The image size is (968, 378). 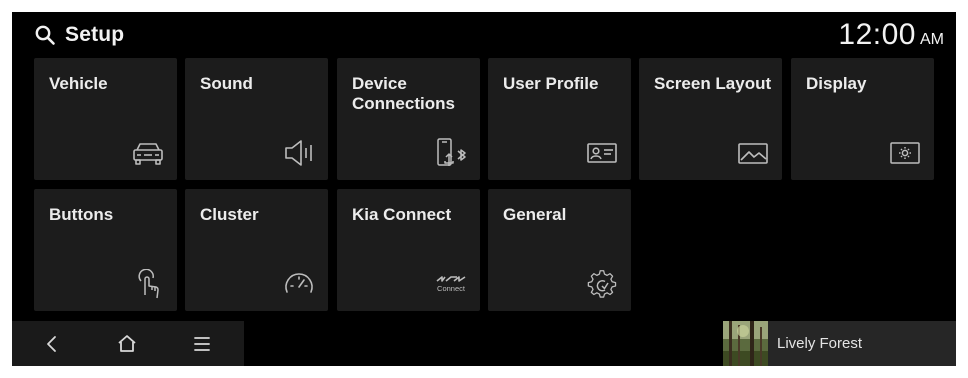 I want to click on tile-label: Vehicle, so click(x=78, y=83).